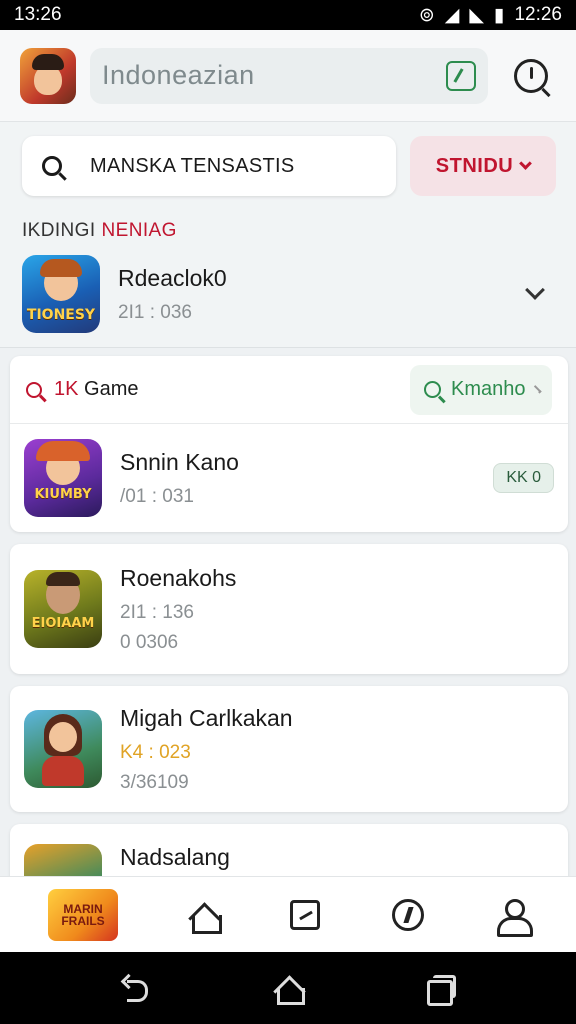 Image resolution: width=576 pixels, height=1024 pixels. I want to click on featured-game: TIONESY Rdeaclok0 2I1 : 036, so click(289, 294).